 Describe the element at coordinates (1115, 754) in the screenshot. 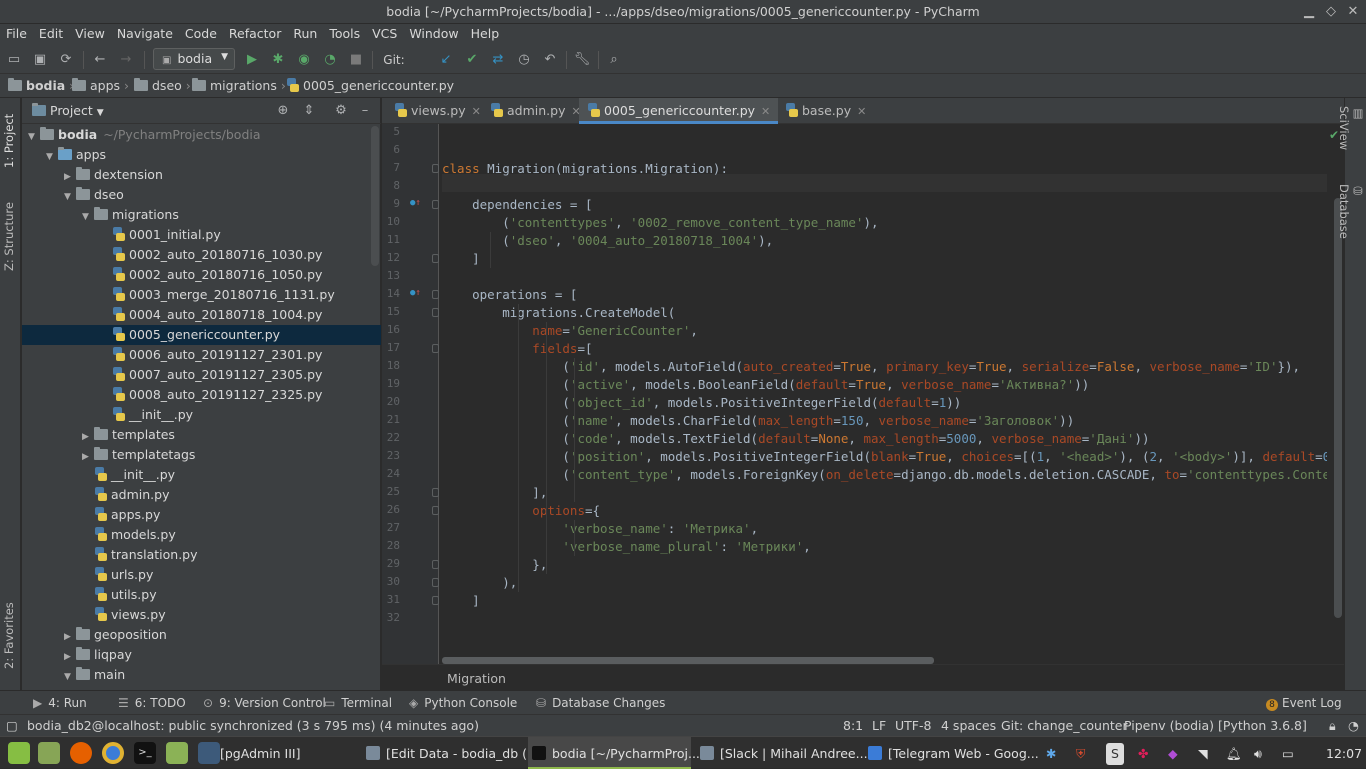

I see `skype-icon: S` at that location.